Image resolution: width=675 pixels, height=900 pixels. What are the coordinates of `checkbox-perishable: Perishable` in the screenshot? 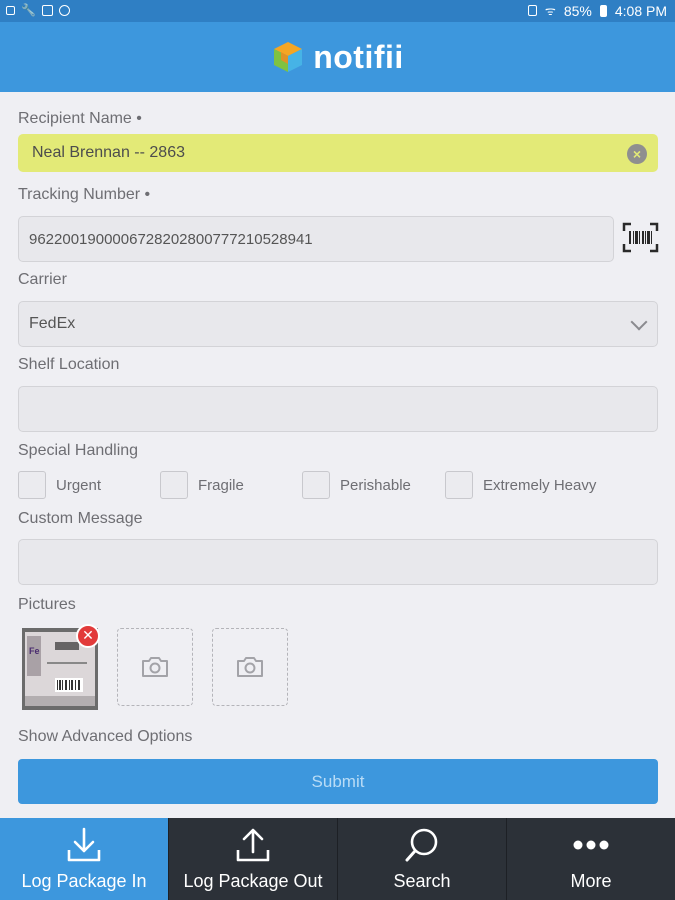 It's located at (356, 485).